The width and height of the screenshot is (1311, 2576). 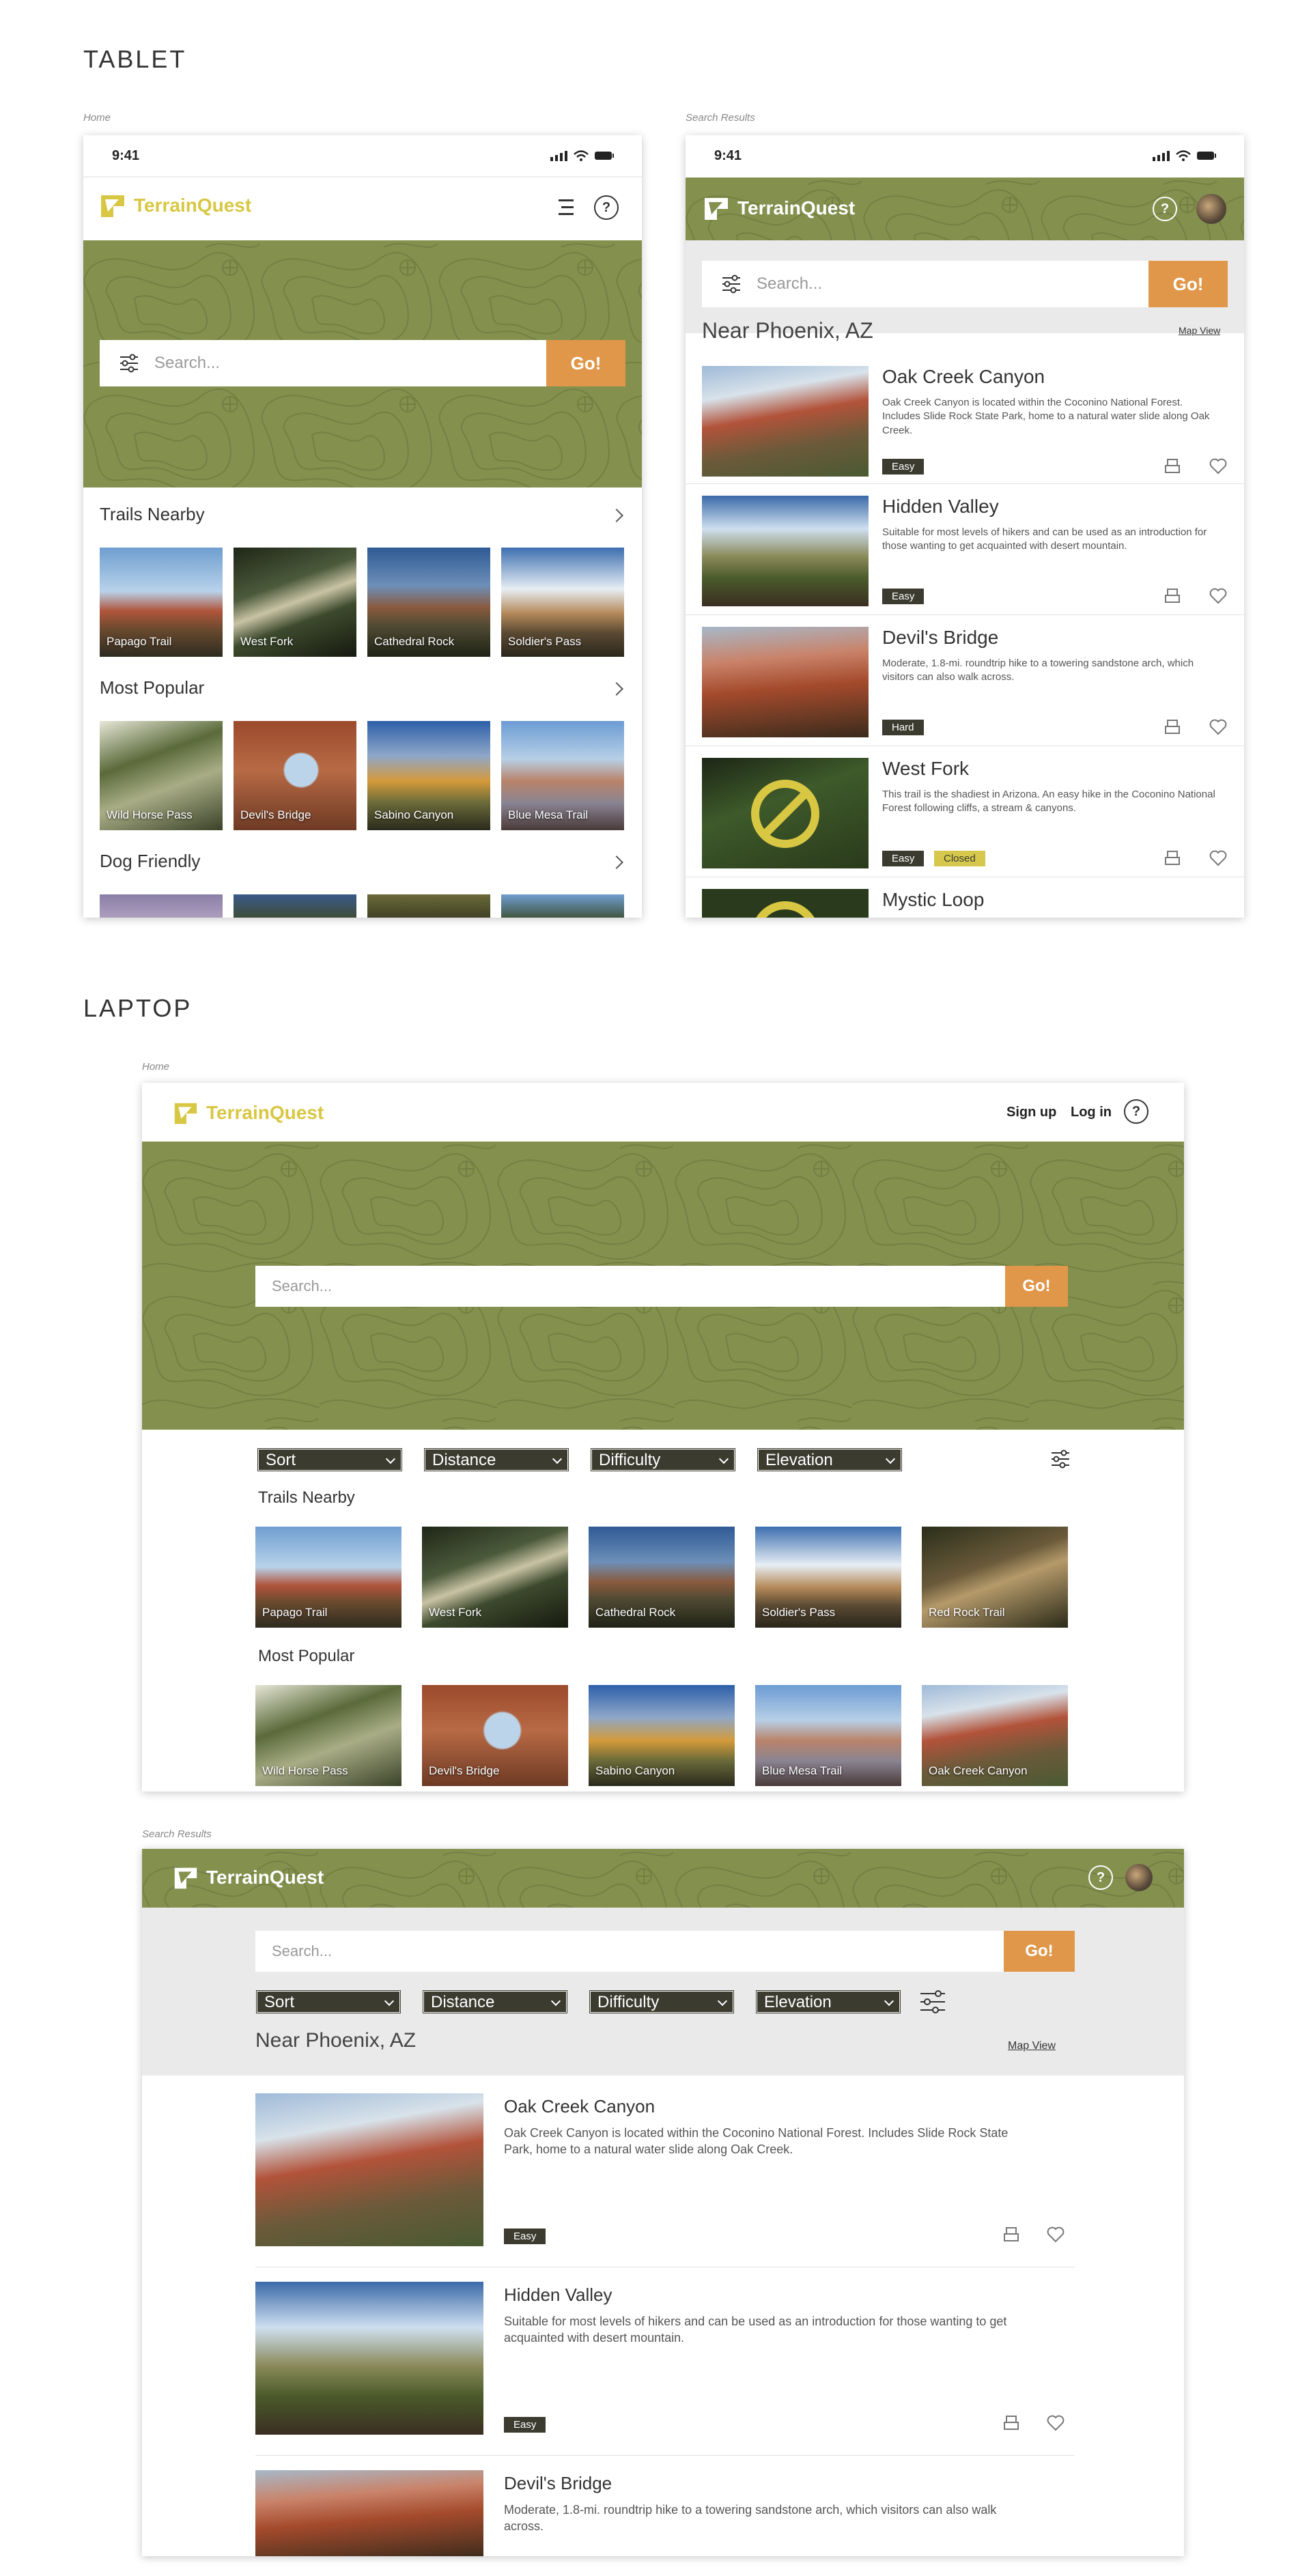 What do you see at coordinates (336, 2041) in the screenshot?
I see `location-title: Near Phoenix, AZ` at bounding box center [336, 2041].